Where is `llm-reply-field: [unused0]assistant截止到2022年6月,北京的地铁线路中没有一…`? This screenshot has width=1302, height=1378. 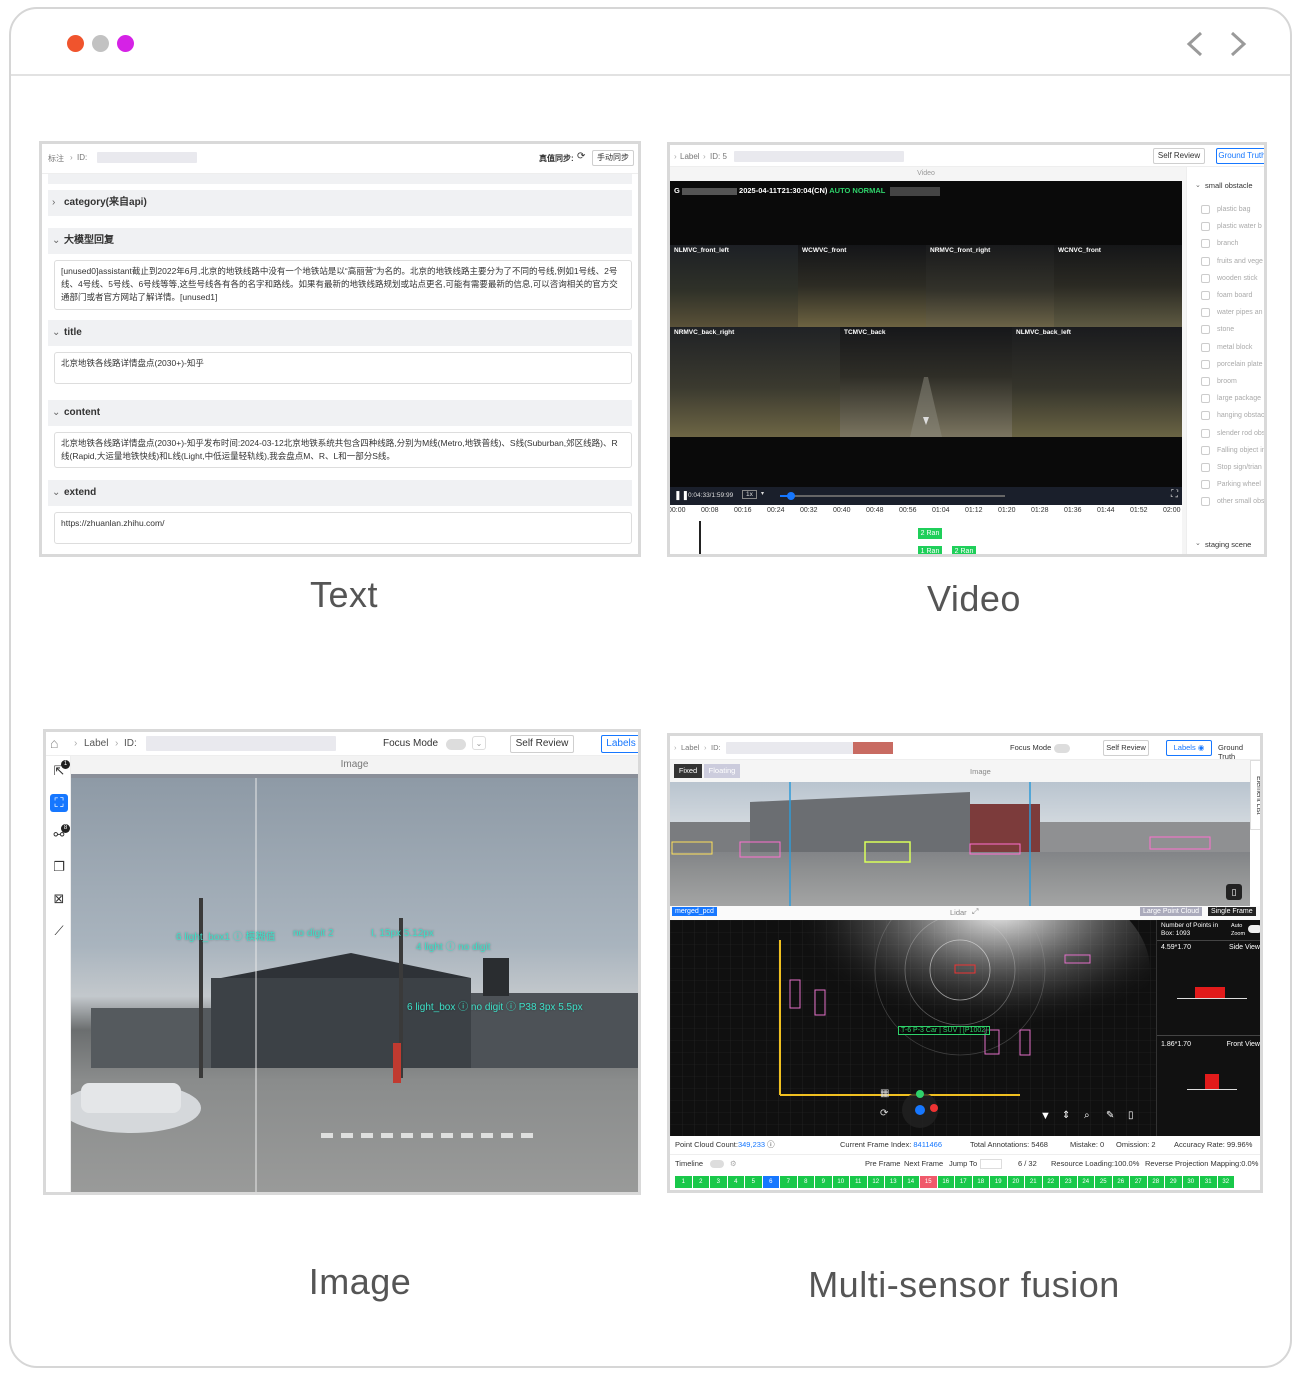 llm-reply-field: [unused0]assistant截止到2022年6月,北京的地铁线路中没有一… is located at coordinates (343, 285).